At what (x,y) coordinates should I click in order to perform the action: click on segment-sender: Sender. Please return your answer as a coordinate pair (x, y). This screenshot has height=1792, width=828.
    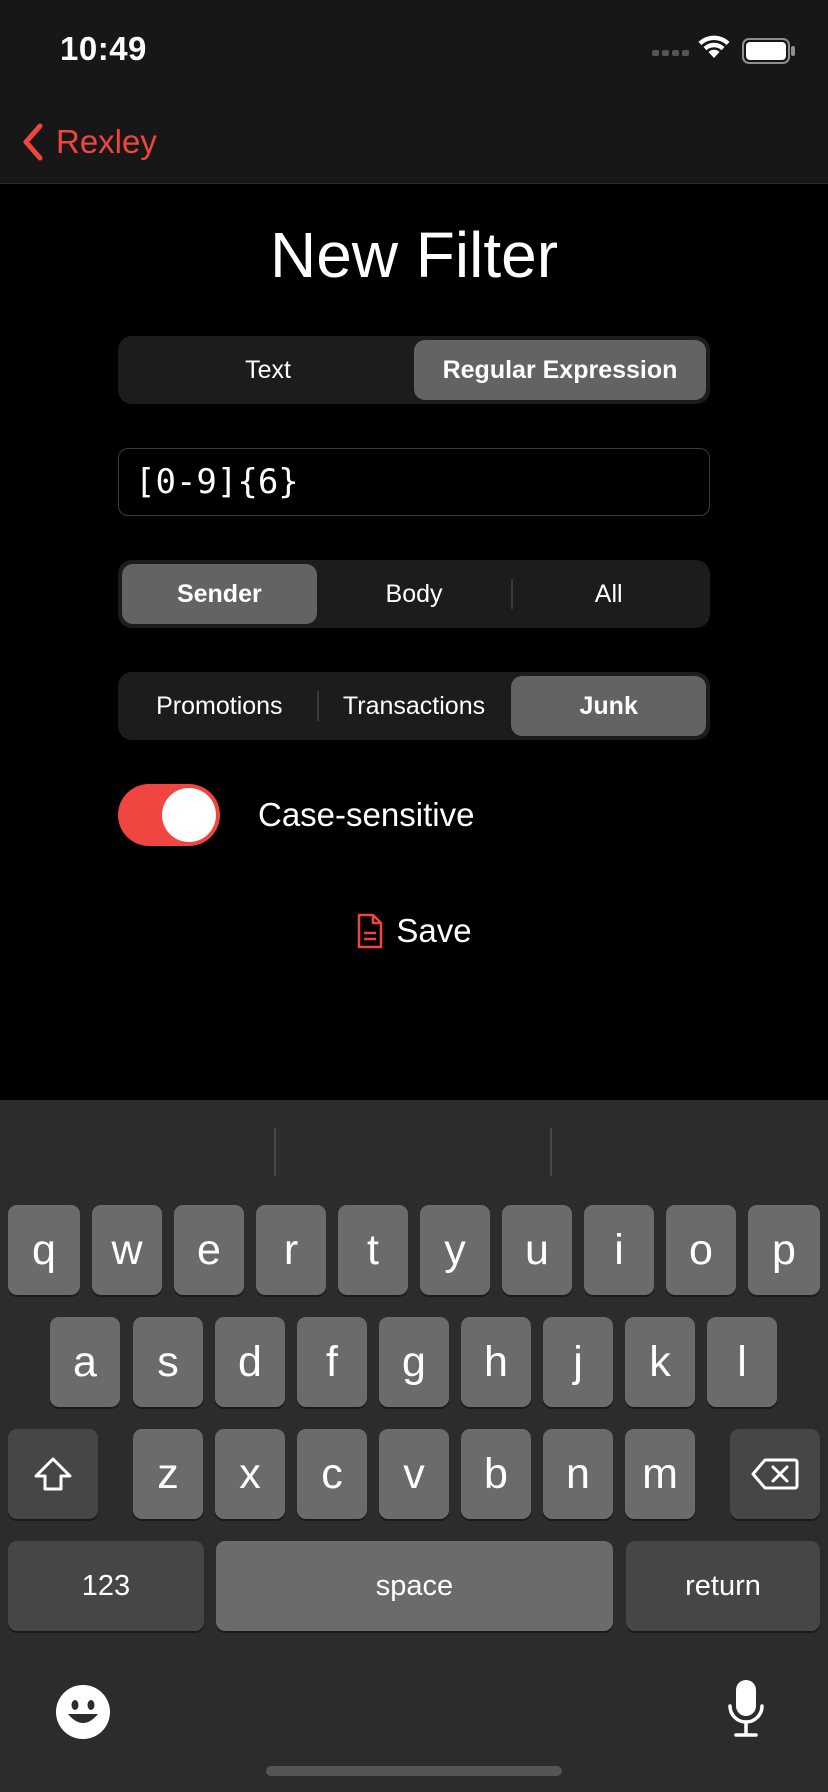
    Looking at the image, I should click on (219, 594).